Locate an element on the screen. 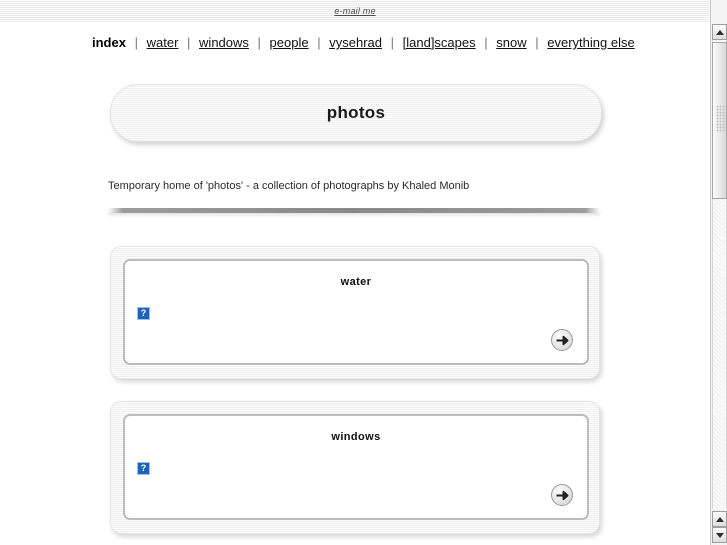 The image size is (727, 545). nav-item-landscapes: [land]scapes is located at coordinates (439, 42).